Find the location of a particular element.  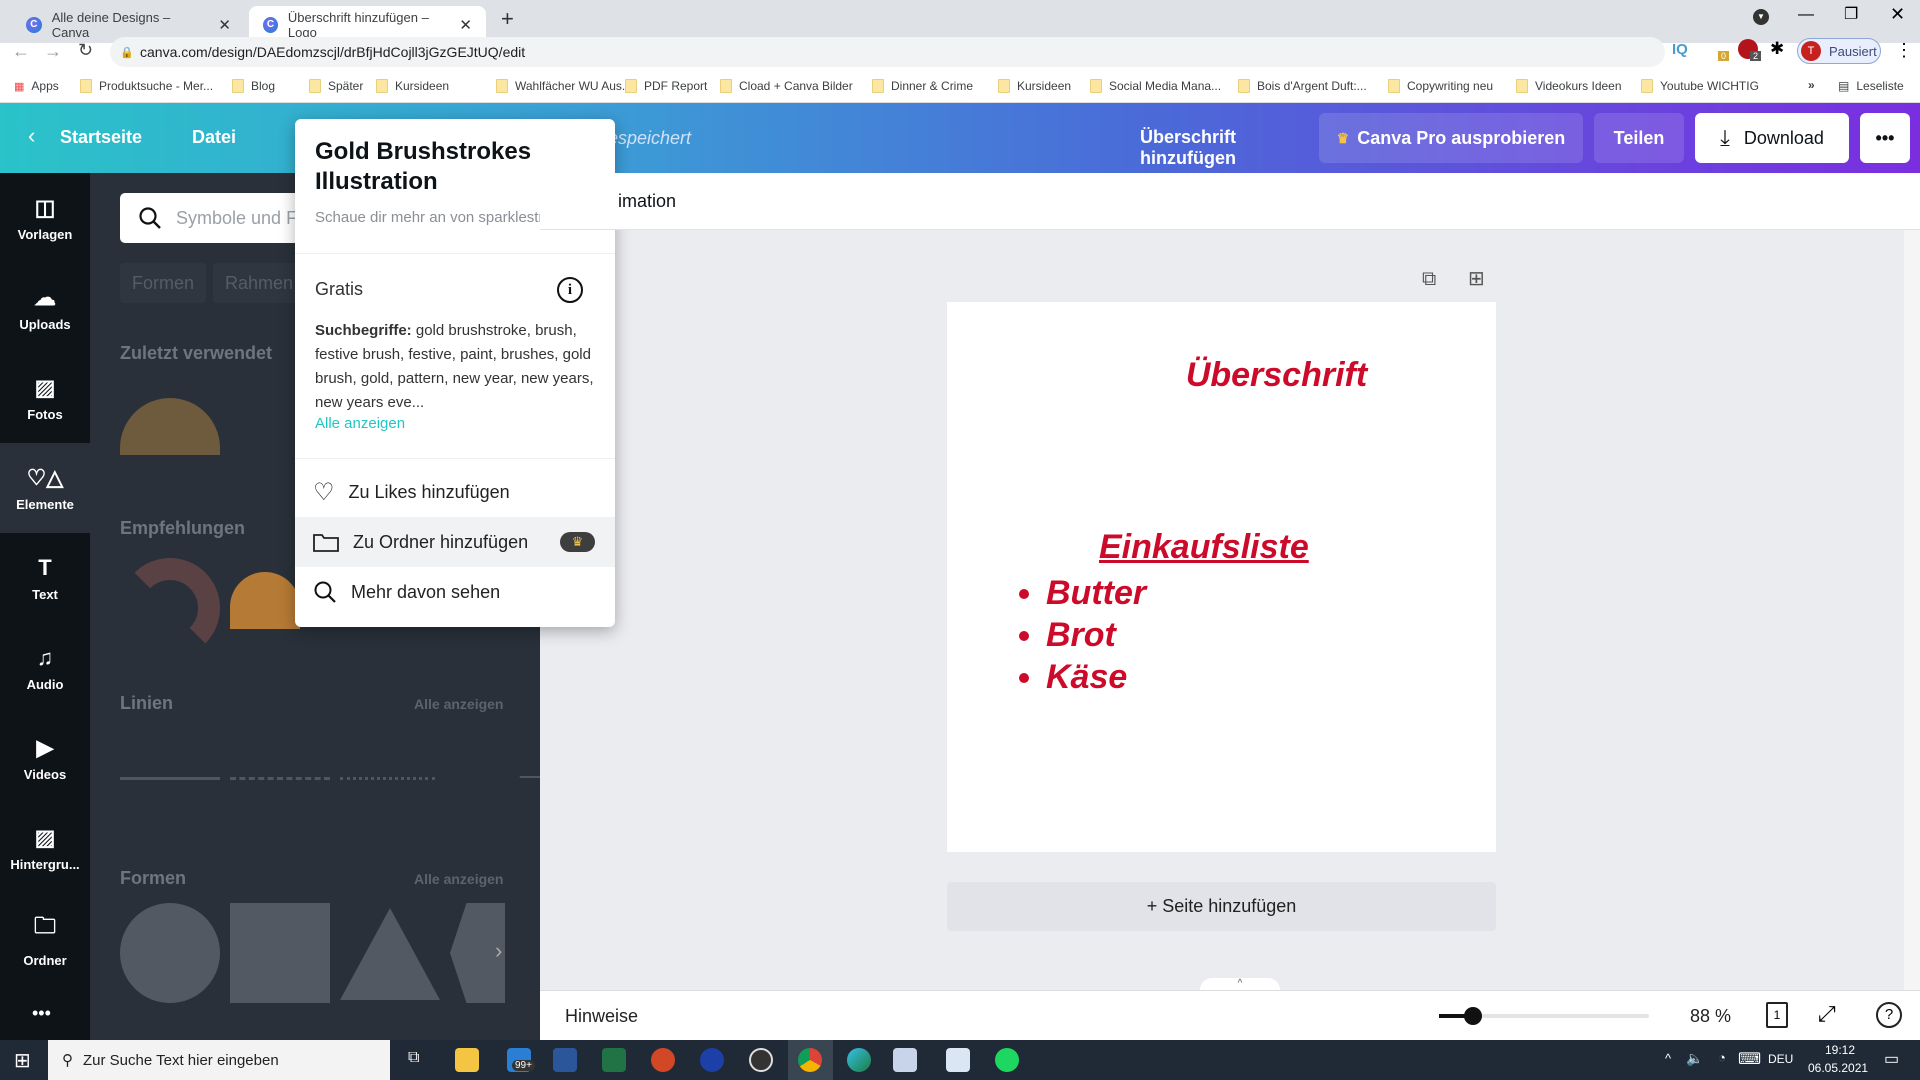

powerpoint-icon is located at coordinates (663, 1060).